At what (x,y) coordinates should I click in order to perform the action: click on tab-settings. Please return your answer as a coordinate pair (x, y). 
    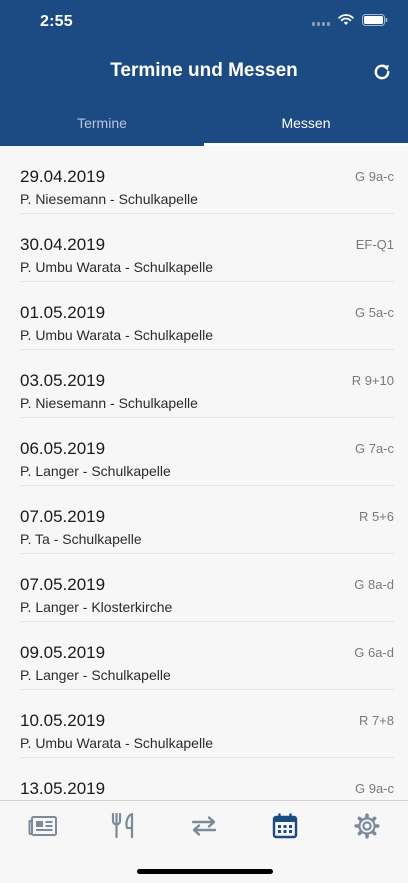
    Looking at the image, I should click on (367, 826).